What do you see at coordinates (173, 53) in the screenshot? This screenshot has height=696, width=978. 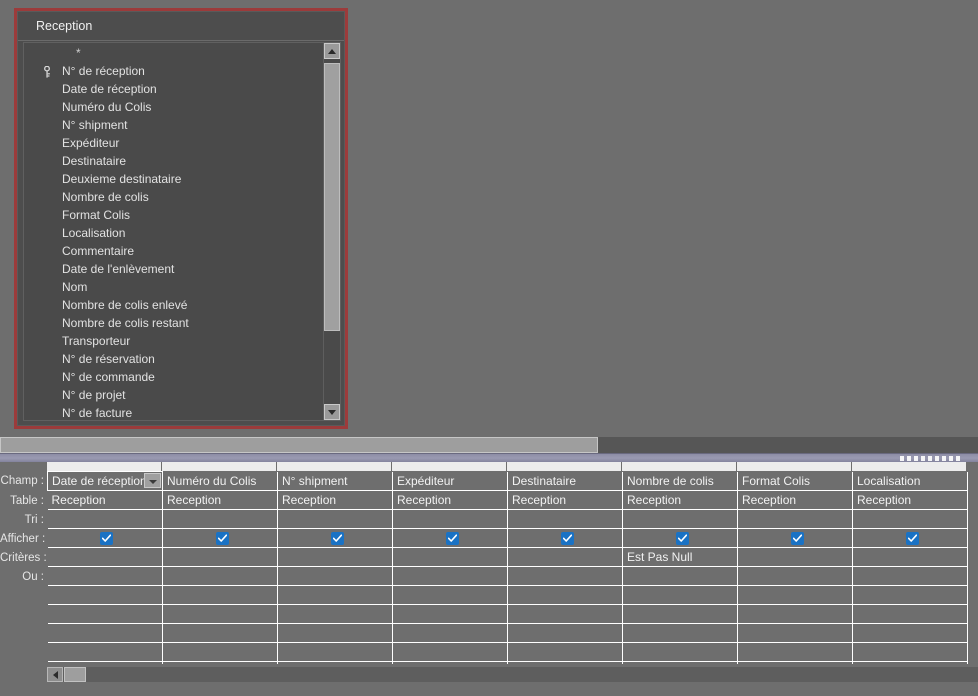 I see `field-list-item-star: *` at bounding box center [173, 53].